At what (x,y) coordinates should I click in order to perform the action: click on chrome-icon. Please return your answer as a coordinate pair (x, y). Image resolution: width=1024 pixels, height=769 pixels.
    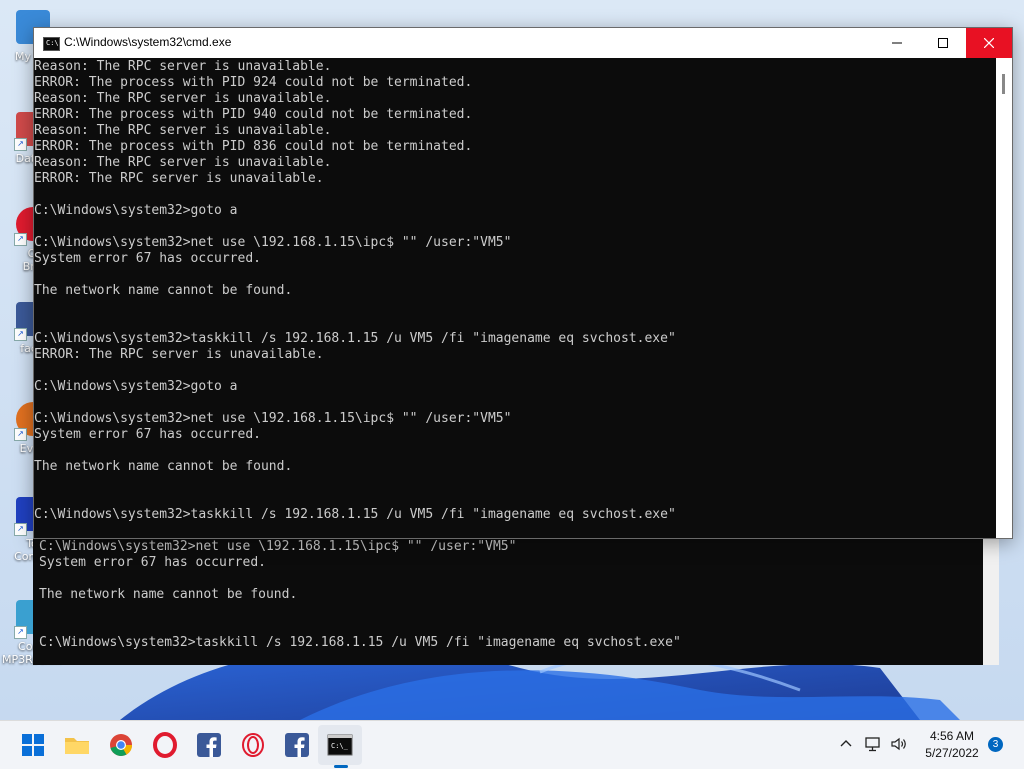
    Looking at the image, I should click on (121, 745).